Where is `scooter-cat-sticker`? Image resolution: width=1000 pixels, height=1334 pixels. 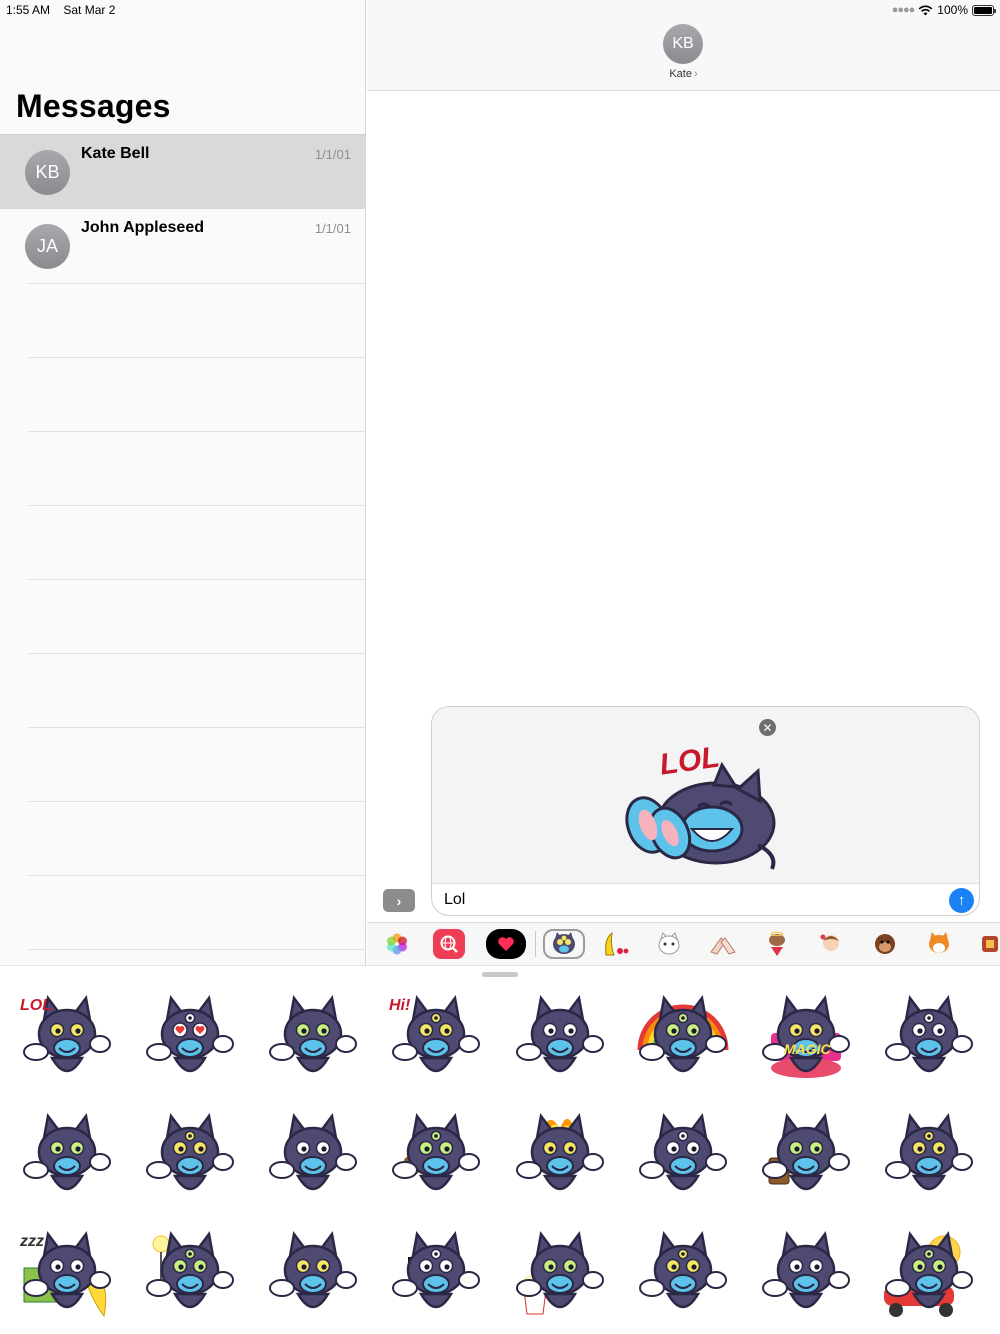
scooter-cat-sticker is located at coordinates (929, 1274).